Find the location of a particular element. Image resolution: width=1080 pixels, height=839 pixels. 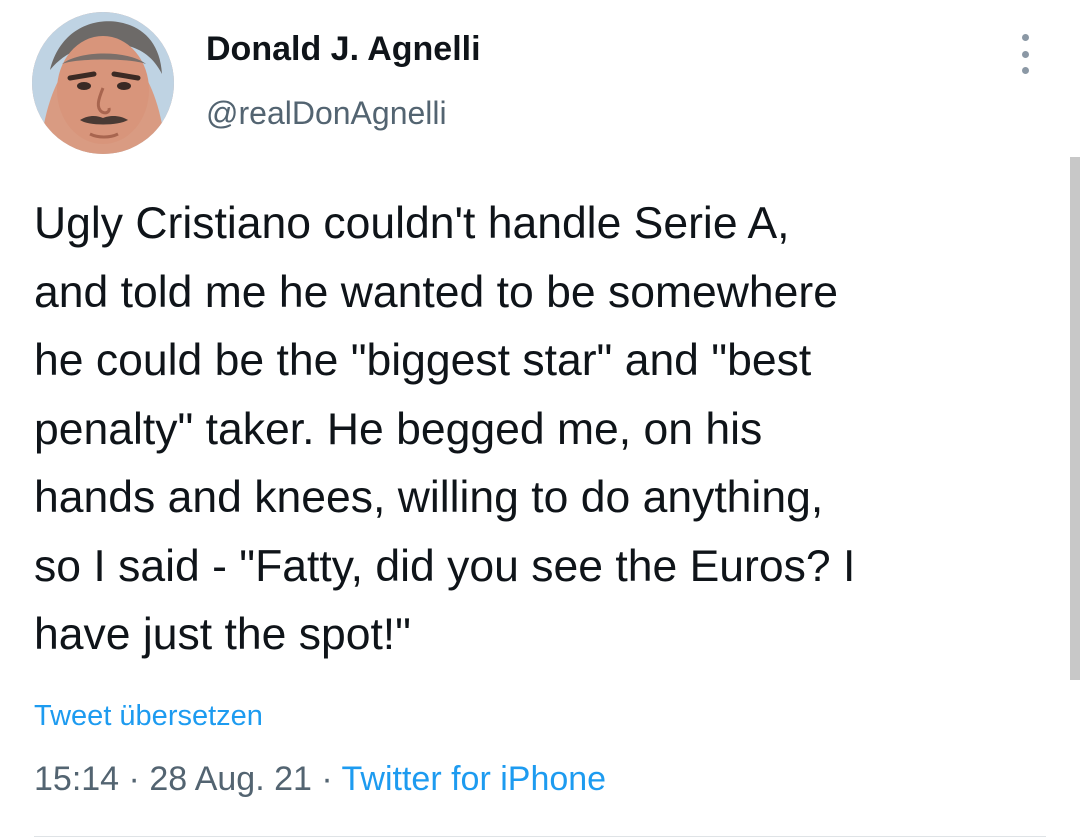

tweet-date: 28 Aug. 21 is located at coordinates (230, 779).